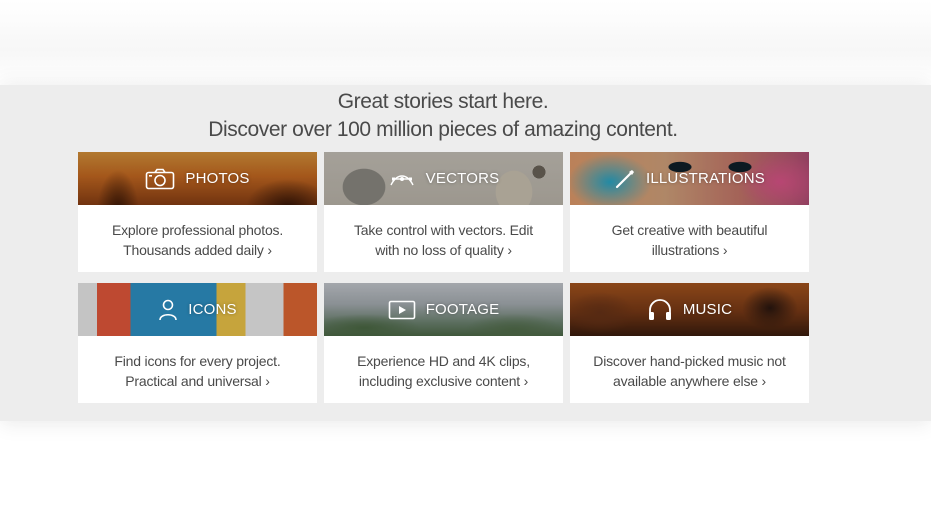 This screenshot has height=506, width=931. Describe the element at coordinates (402, 179) in the screenshot. I see `pen-tool-icon` at that location.